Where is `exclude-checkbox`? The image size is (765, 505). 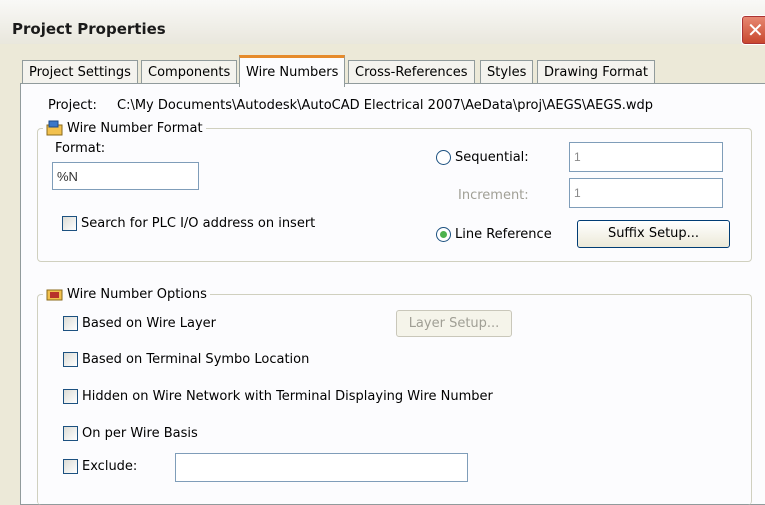
exclude-checkbox is located at coordinates (70, 466).